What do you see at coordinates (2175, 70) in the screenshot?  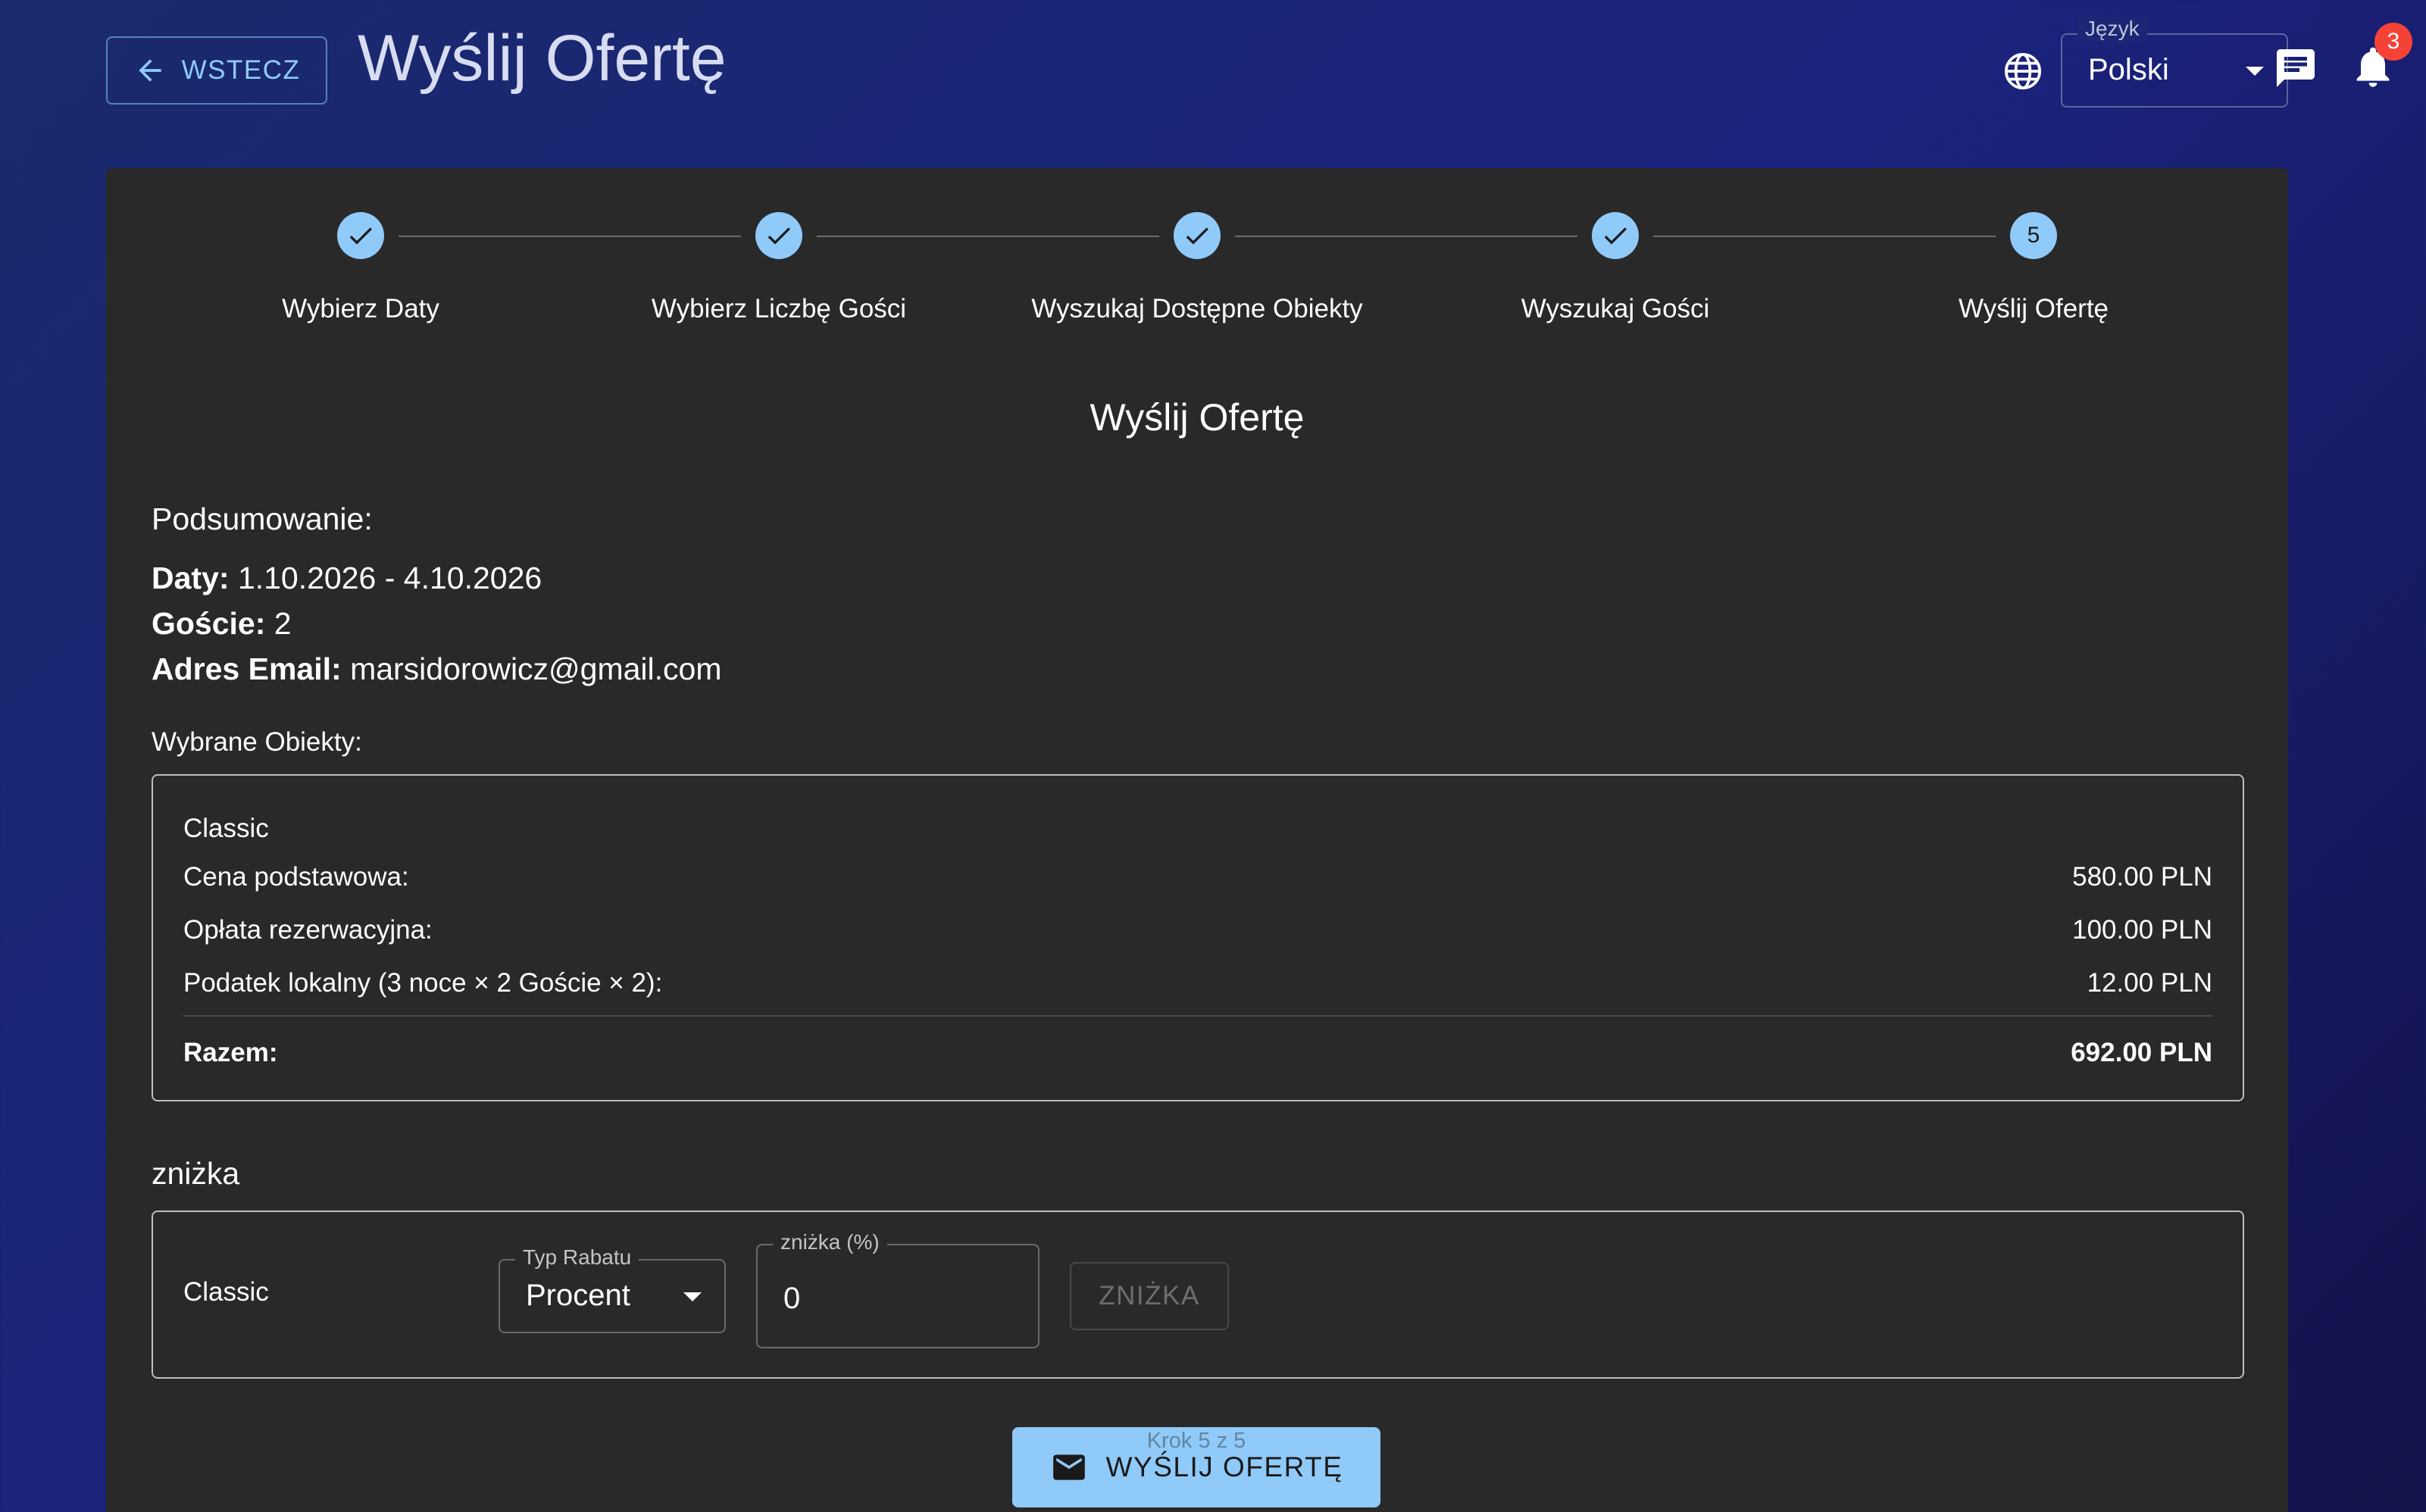 I see `language-select: Polski` at bounding box center [2175, 70].